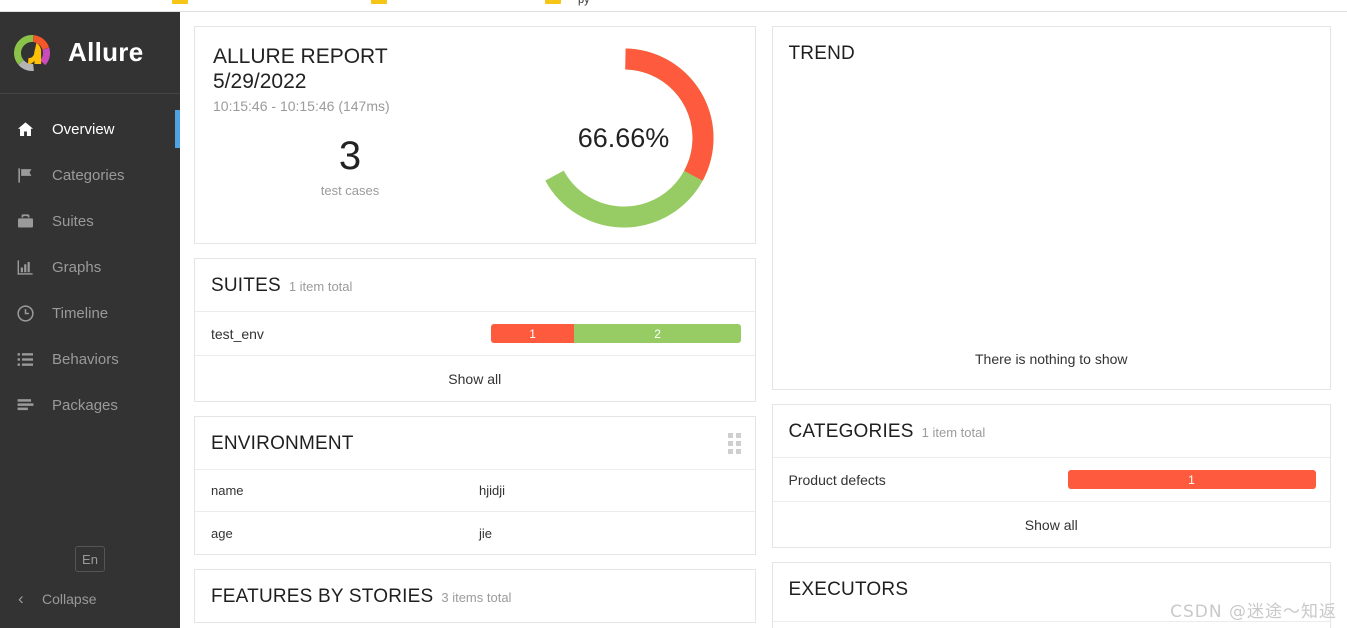 This screenshot has height=628, width=1347. What do you see at coordinates (475, 285) in the screenshot?
I see `suites-header: SUITES 1 item total` at bounding box center [475, 285].